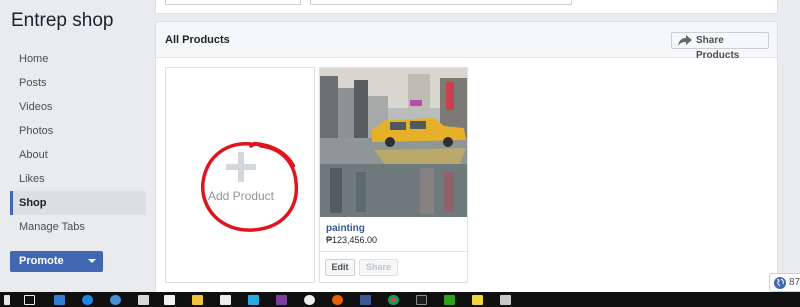 The height and width of the screenshot is (307, 800). What do you see at coordinates (685, 40) in the screenshot?
I see `share-arrow-icon` at bounding box center [685, 40].